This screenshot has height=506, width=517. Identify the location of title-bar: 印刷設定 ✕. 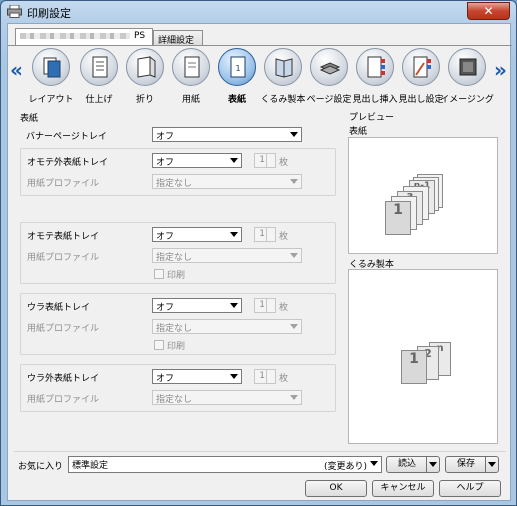
(258, 12).